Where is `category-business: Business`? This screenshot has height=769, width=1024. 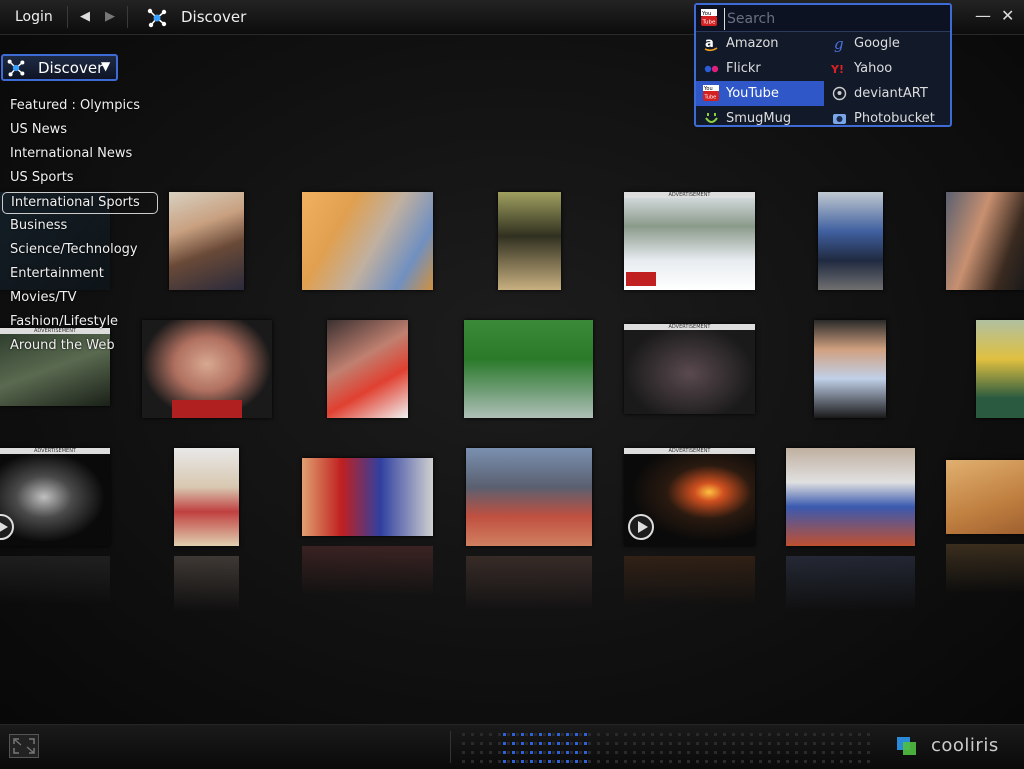 category-business: Business is located at coordinates (38, 226).